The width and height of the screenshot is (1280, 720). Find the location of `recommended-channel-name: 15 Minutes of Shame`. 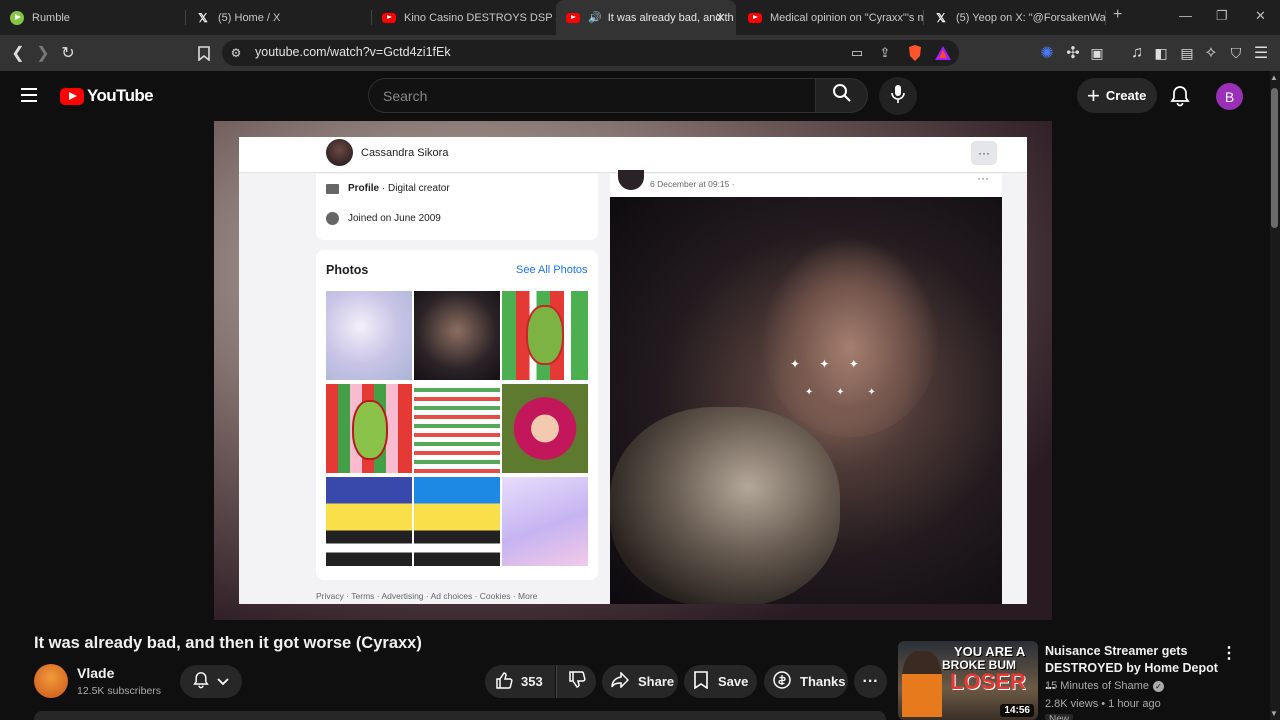

recommended-channel-name: 15 Minutes of Shame is located at coordinates (1097, 686).